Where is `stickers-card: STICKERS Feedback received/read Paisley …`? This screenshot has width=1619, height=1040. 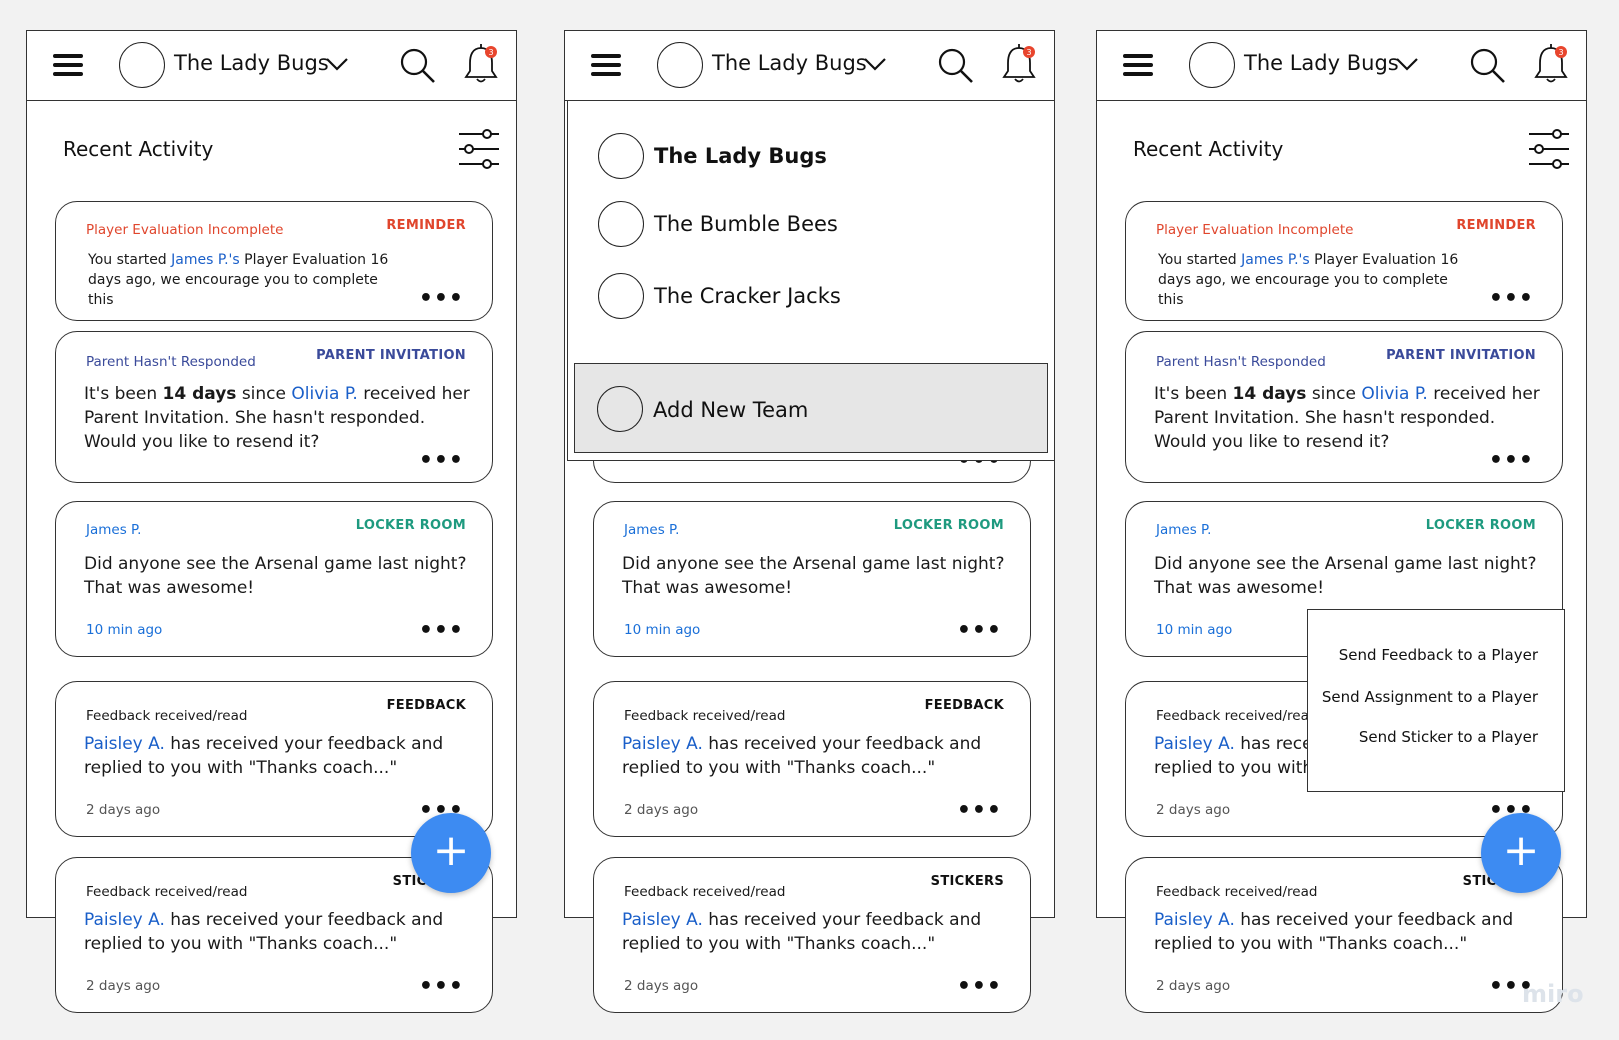 stickers-card: STICKERS Feedback received/read Paisley … is located at coordinates (812, 935).